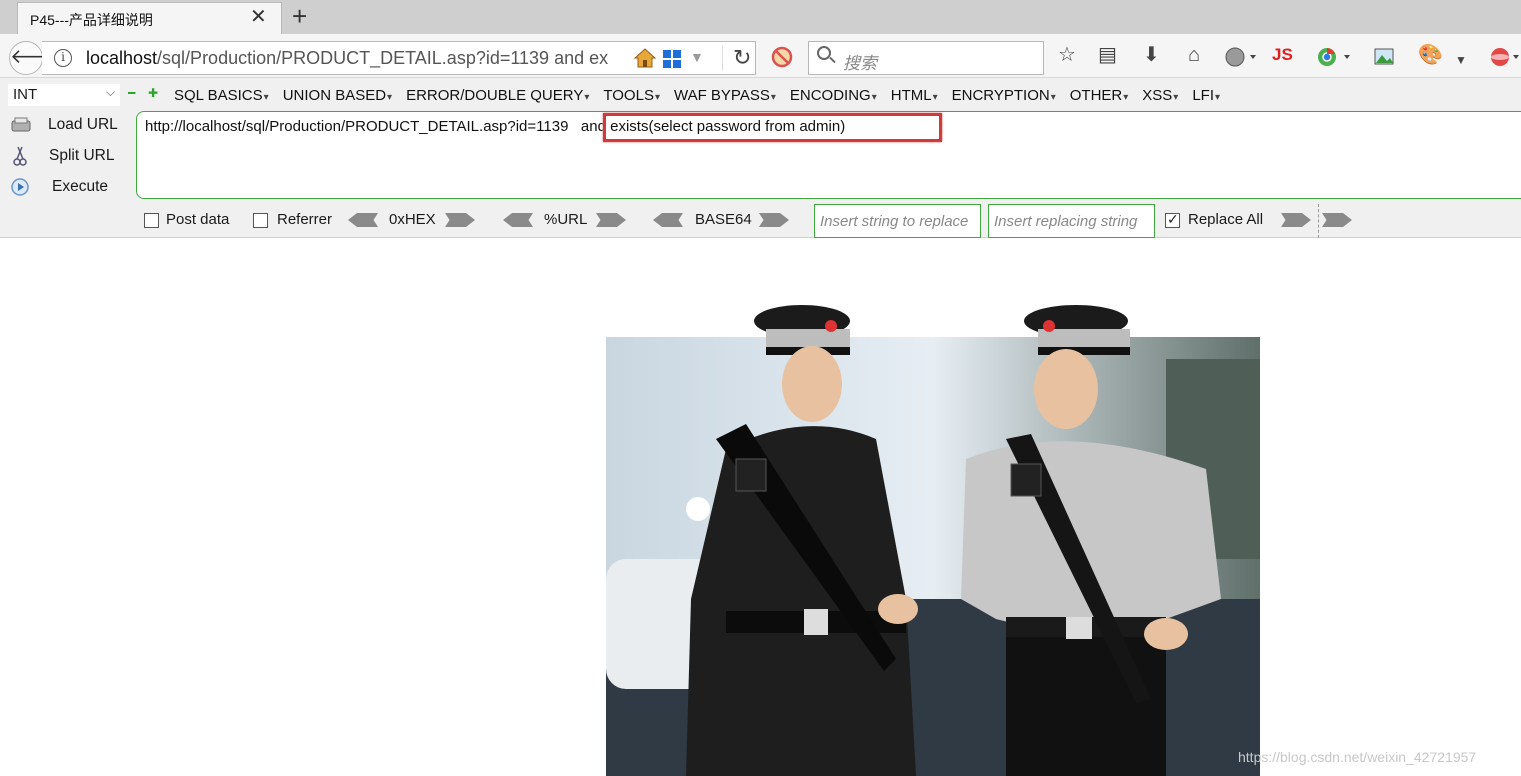 The image size is (1521, 776). Describe the element at coordinates (20, 187) in the screenshot. I see `play-icon` at that location.